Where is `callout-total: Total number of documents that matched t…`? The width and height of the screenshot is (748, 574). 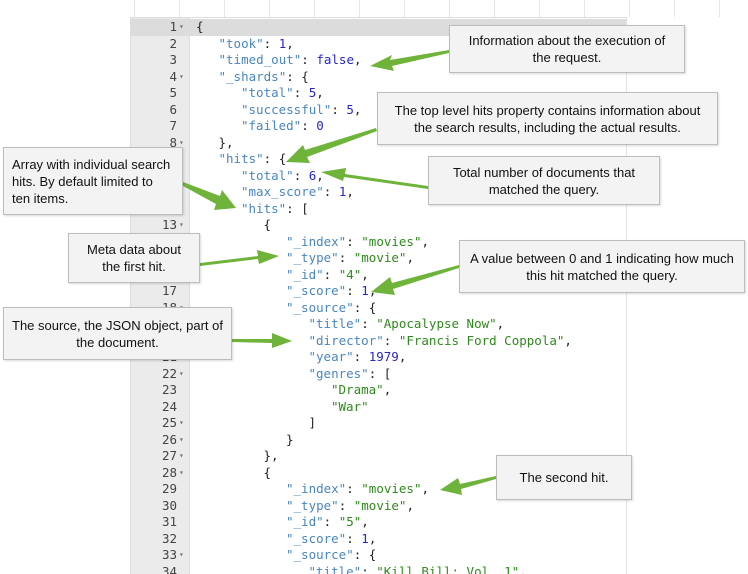
callout-total: Total number of documents that matched t… is located at coordinates (544, 180).